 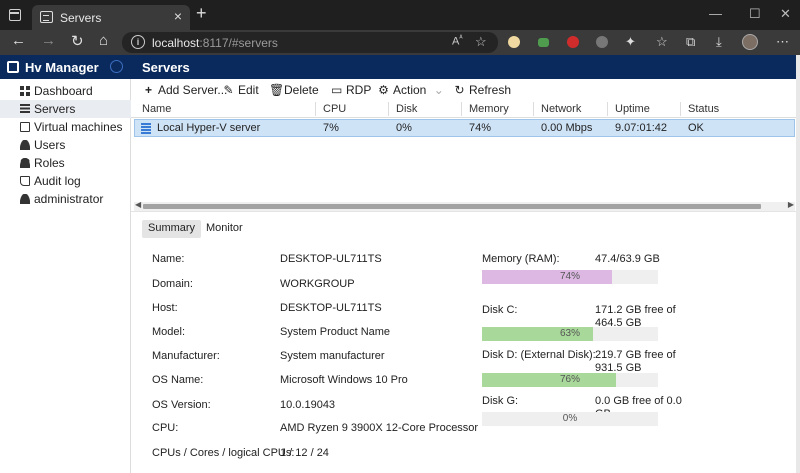 What do you see at coordinates (715, 13) in the screenshot?
I see `minimize-icon: —` at bounding box center [715, 13].